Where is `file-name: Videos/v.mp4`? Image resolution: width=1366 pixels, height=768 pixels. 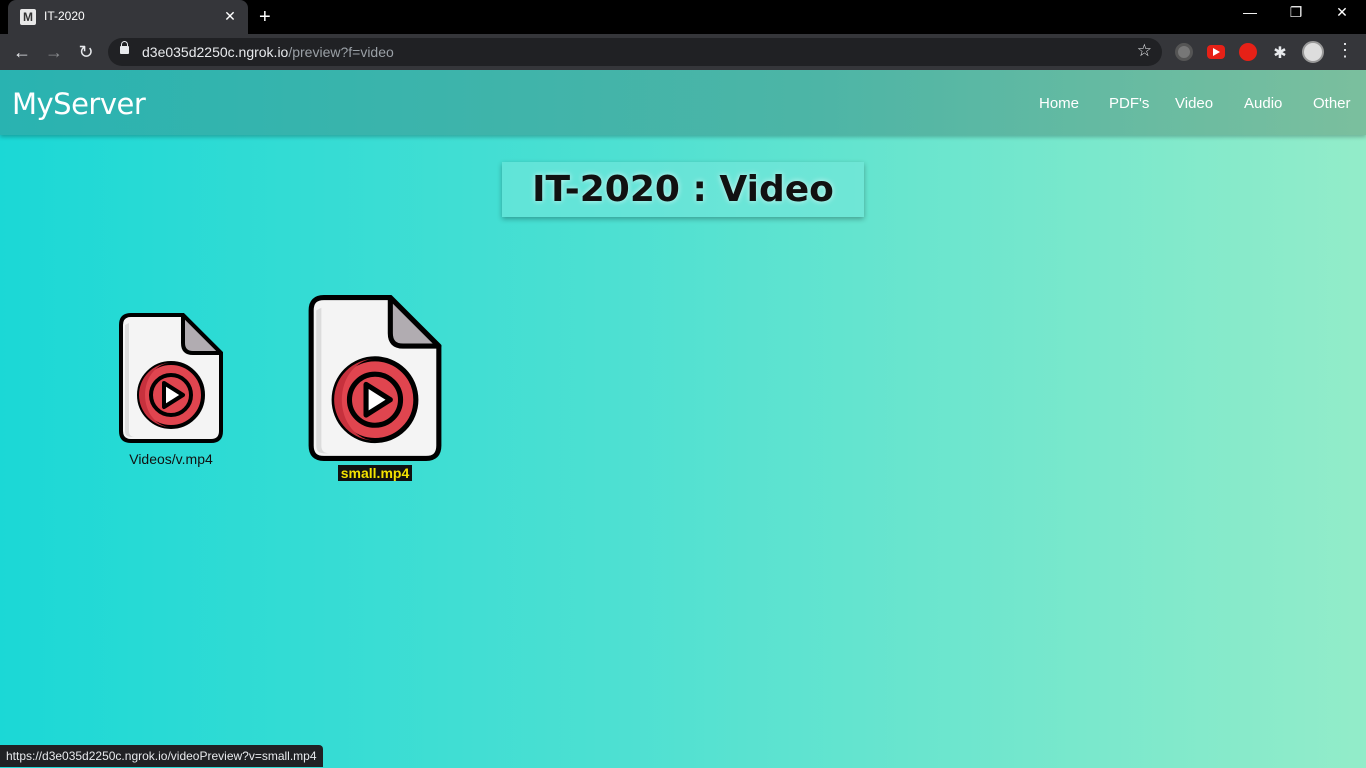 file-name: Videos/v.mp4 is located at coordinates (171, 459).